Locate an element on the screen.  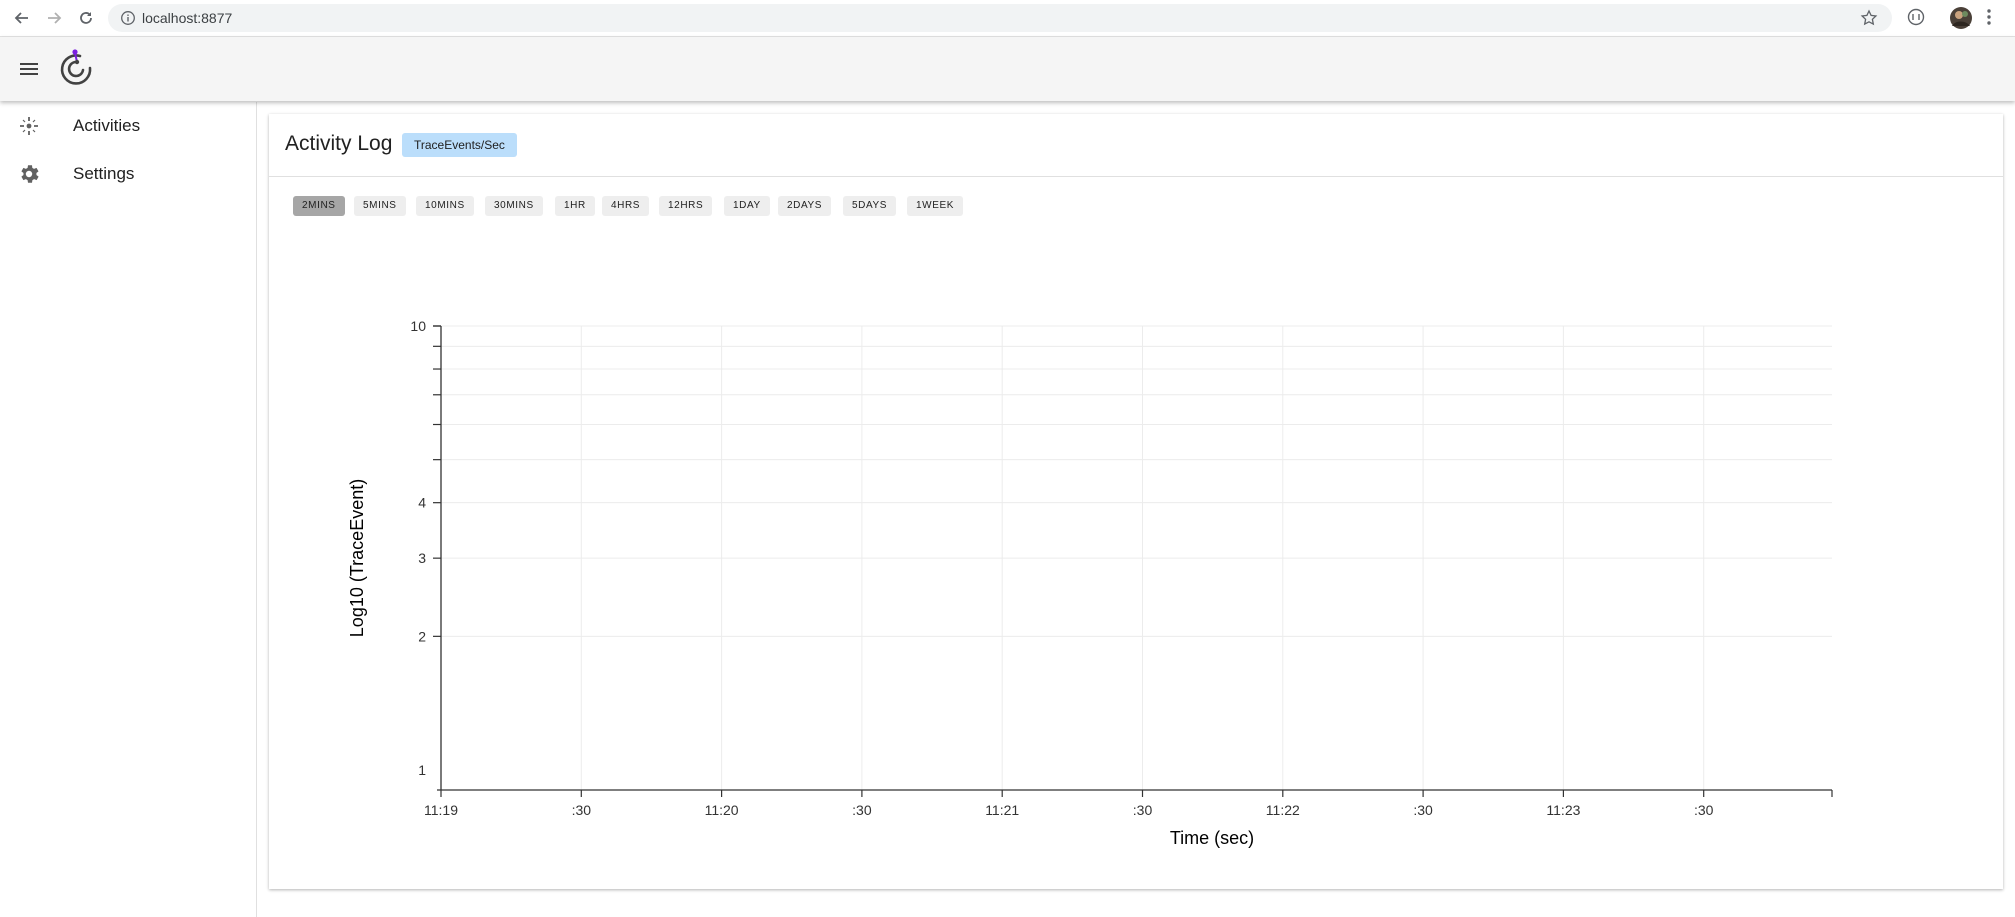
sidebar-item-settings: Settings is located at coordinates (128, 174).